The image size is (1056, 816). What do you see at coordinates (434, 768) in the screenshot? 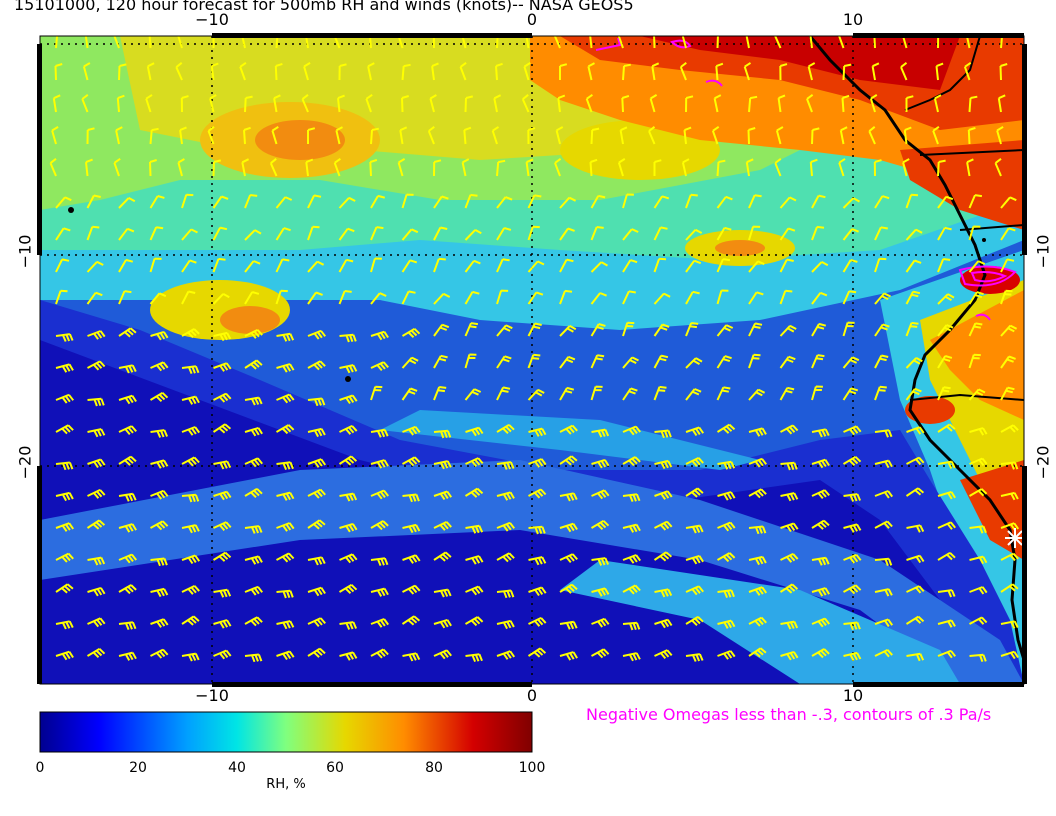
I see `colorbar-tick-80: 80` at bounding box center [434, 768].